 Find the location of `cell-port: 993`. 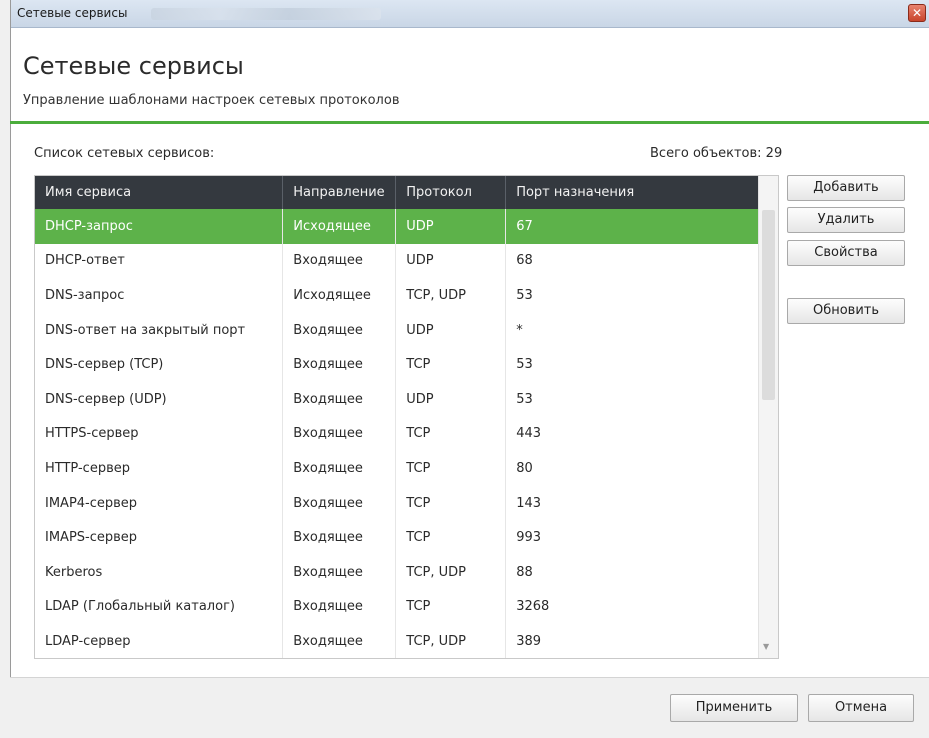

cell-port: 993 is located at coordinates (632, 537).